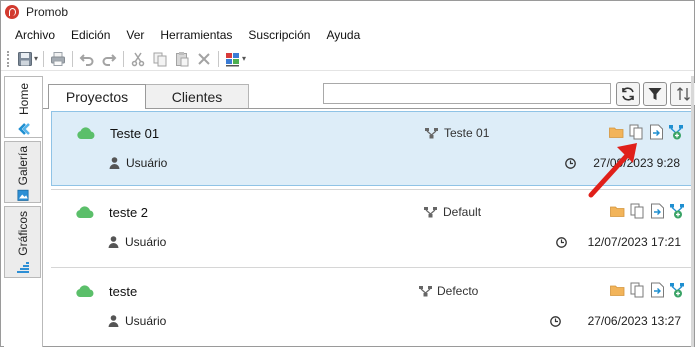 This screenshot has height=347, width=695. Describe the element at coordinates (8, 58) in the screenshot. I see `toolbar-grip` at that location.